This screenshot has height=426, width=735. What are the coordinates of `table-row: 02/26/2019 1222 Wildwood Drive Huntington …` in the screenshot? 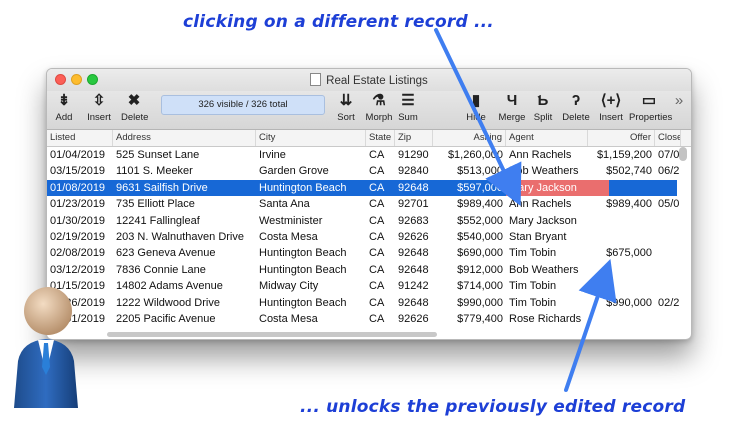 It's located at (363, 303).